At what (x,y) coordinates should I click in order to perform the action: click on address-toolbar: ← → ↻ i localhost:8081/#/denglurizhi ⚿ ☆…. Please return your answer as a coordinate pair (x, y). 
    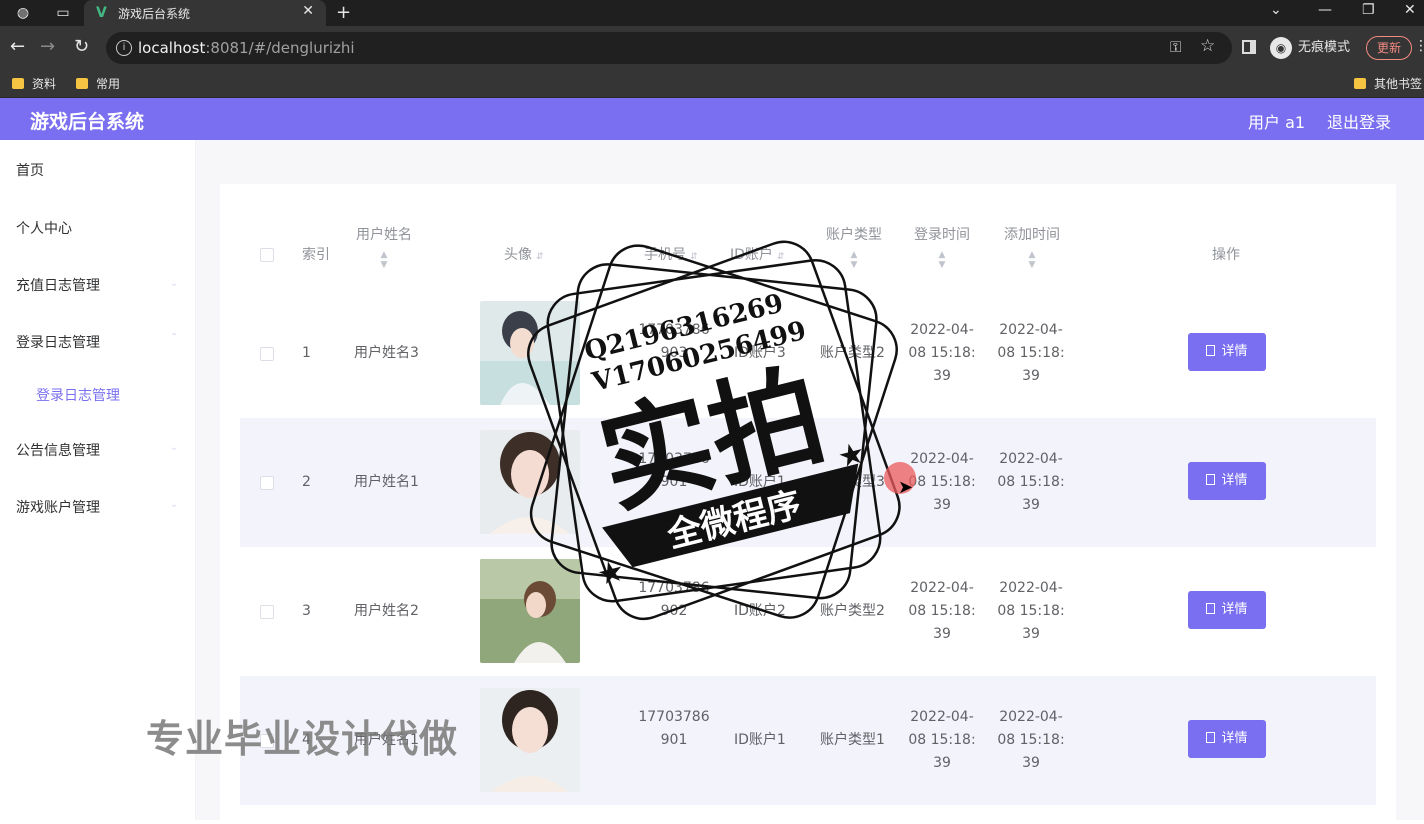
    Looking at the image, I should click on (712, 48).